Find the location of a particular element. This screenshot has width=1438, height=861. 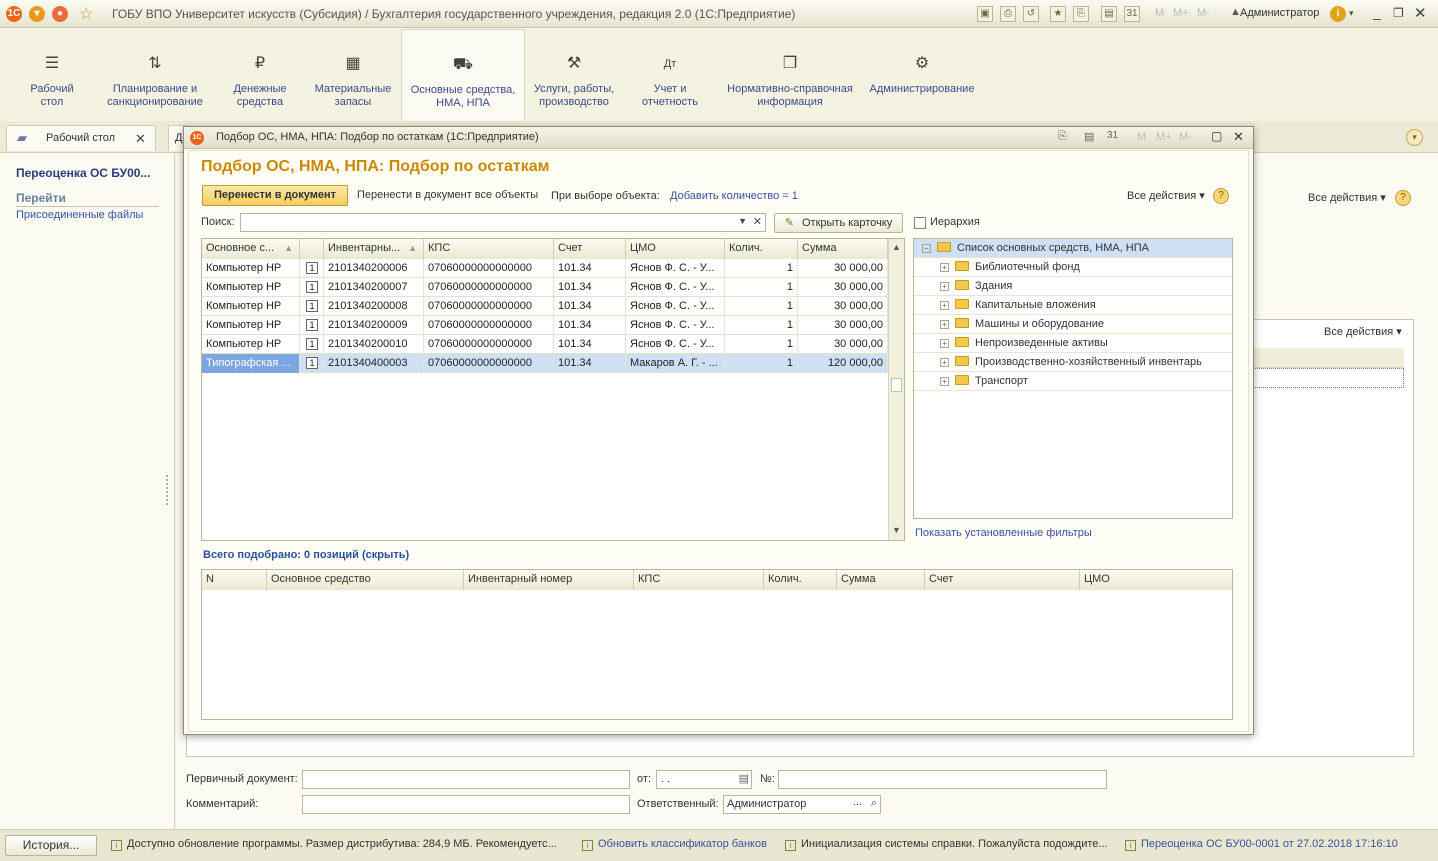

1c-logo-icon: 1С is located at coordinates (14, 14).